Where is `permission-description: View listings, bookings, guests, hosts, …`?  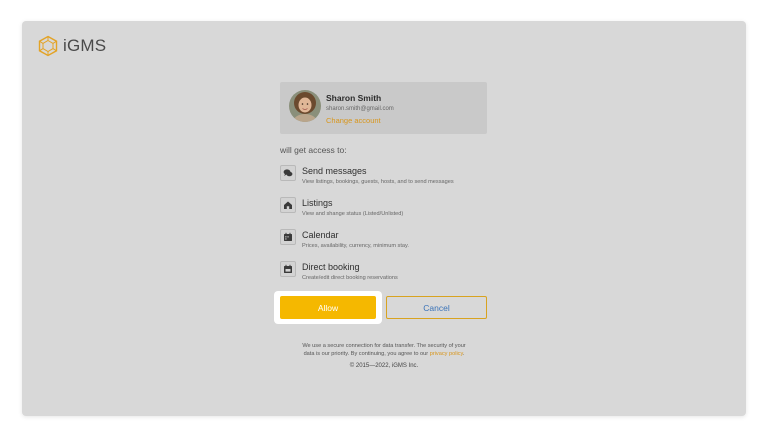
permission-description: View listings, bookings, guests, hosts, … is located at coordinates (378, 182).